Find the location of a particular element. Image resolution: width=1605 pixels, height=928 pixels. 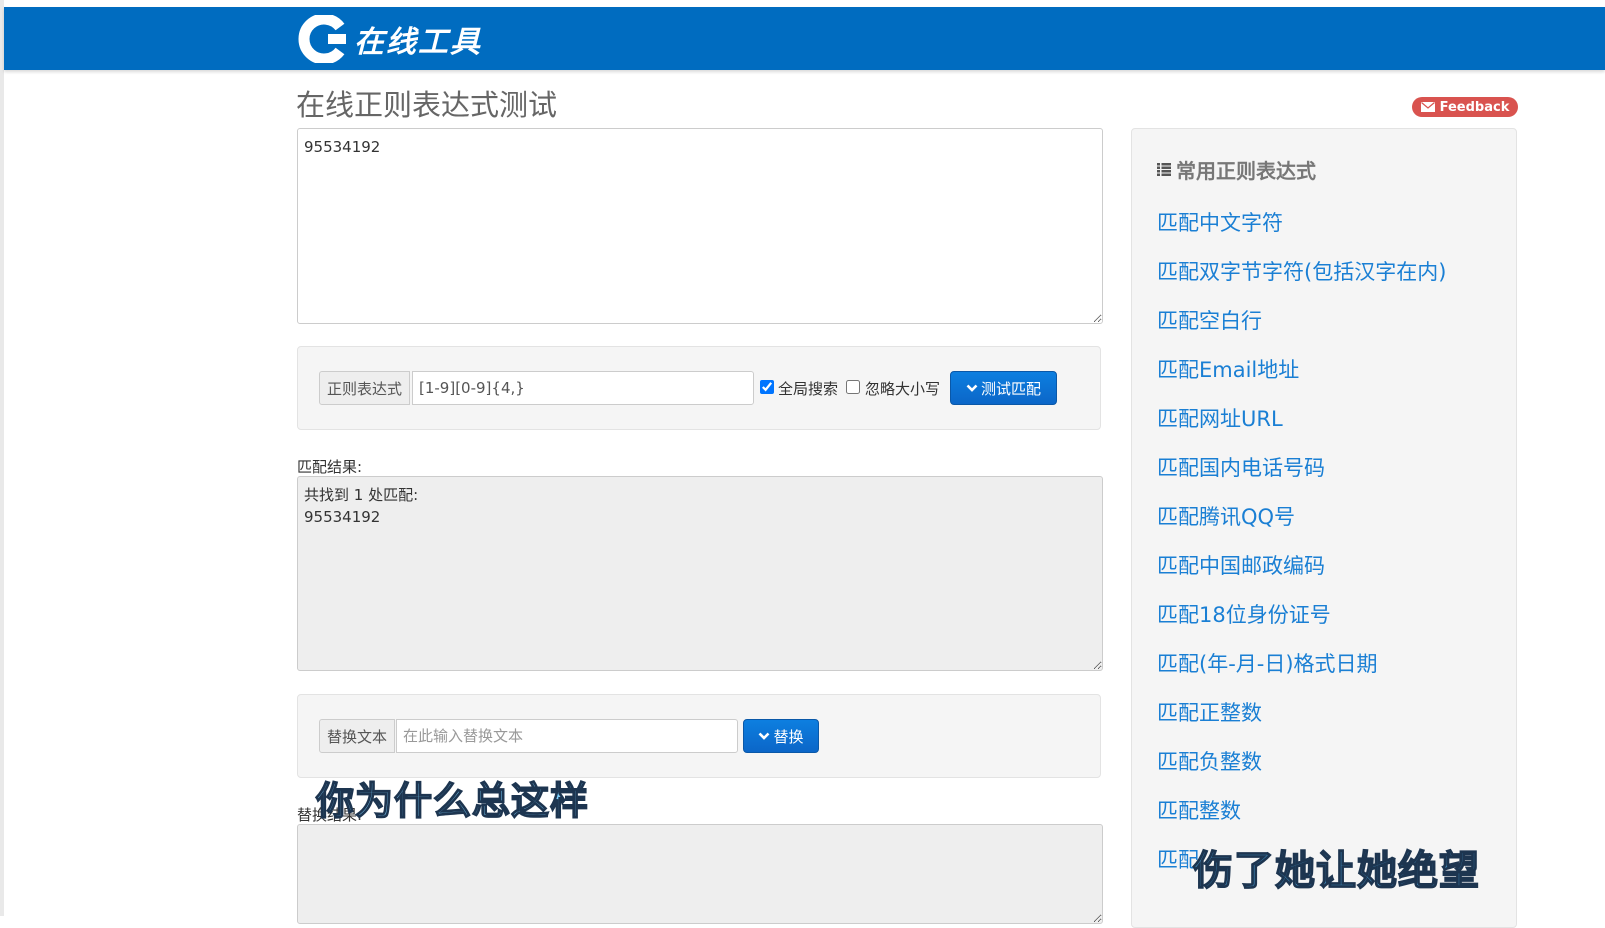

logo-c-icon is located at coordinates (322, 39).